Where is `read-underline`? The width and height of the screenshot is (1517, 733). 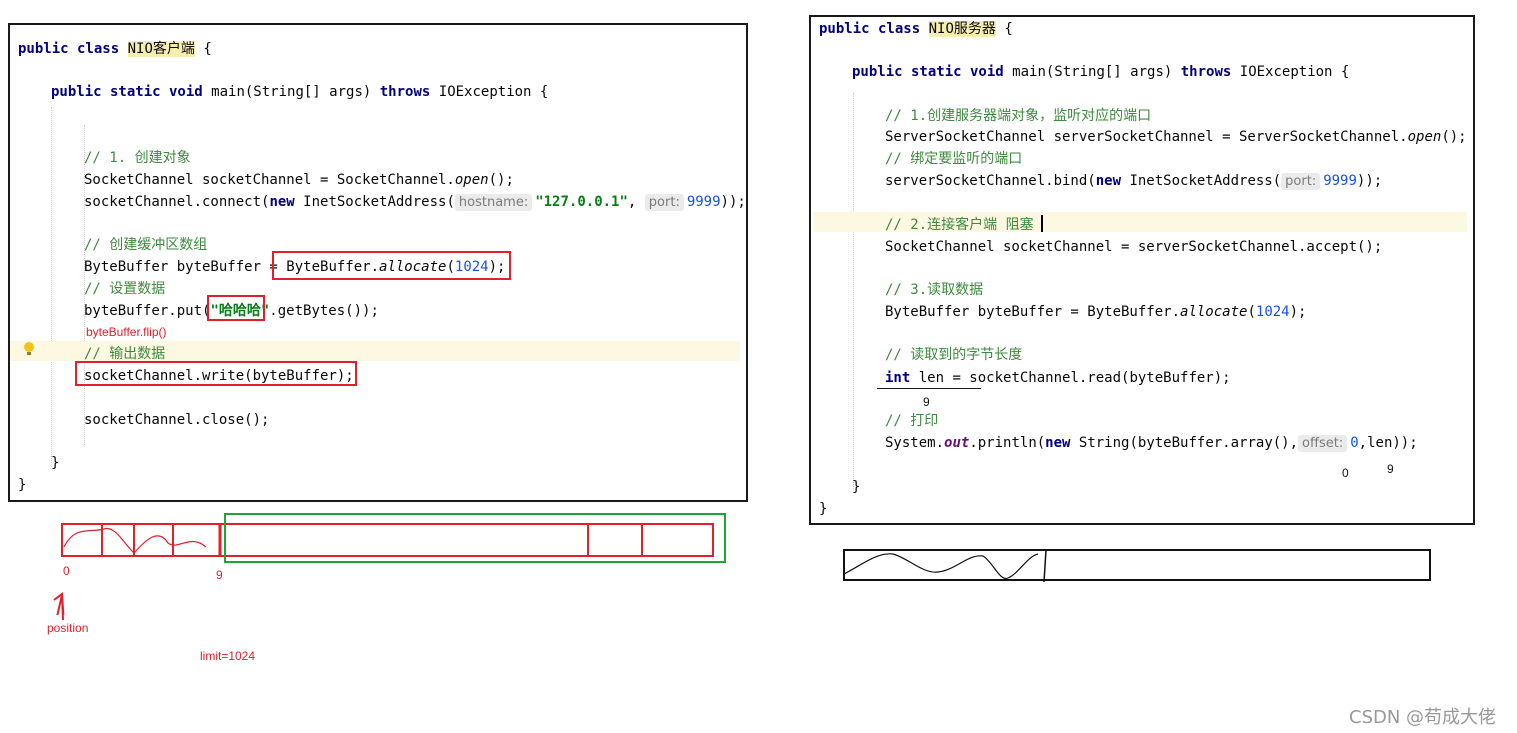
read-underline is located at coordinates (929, 388).